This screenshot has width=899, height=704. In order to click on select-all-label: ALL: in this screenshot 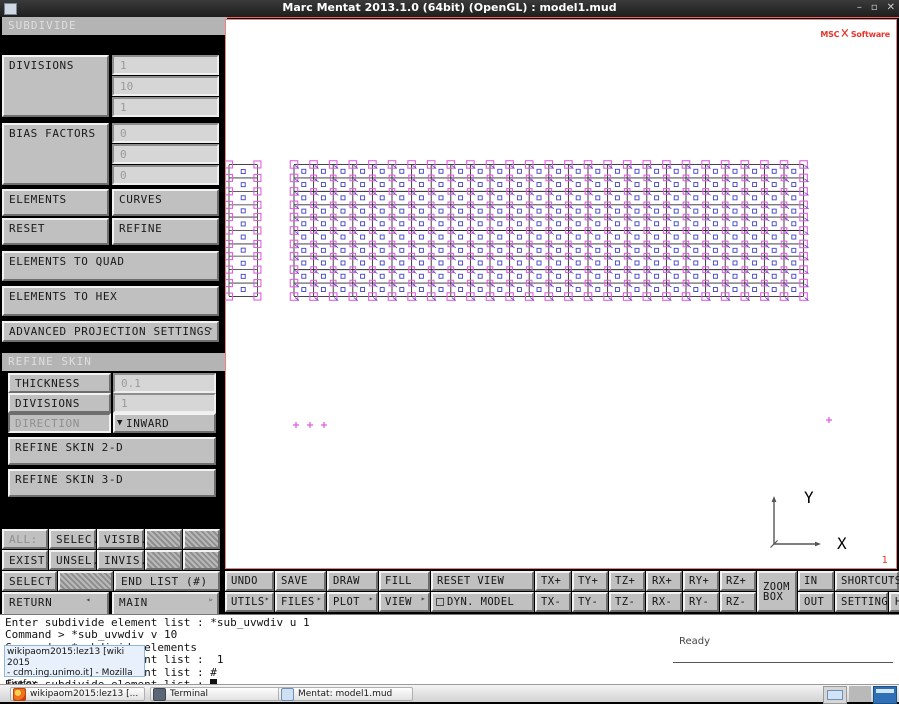, I will do `click(25, 539)`.